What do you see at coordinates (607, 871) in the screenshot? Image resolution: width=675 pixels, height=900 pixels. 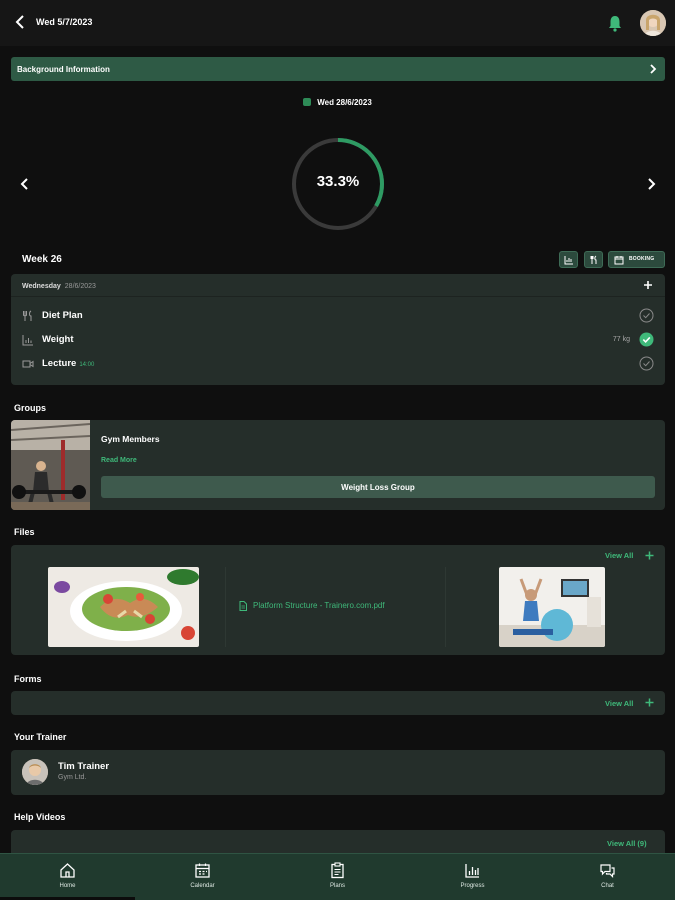 I see `chat-icon` at bounding box center [607, 871].